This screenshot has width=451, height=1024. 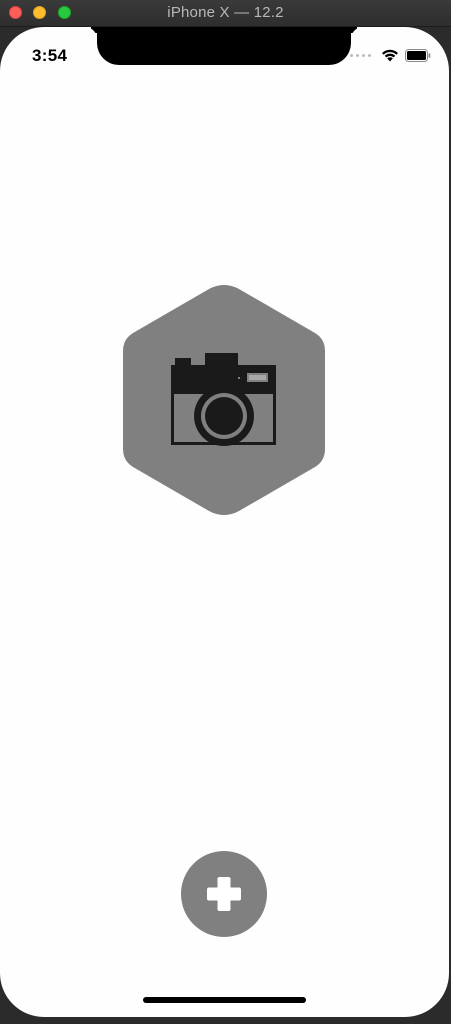 I want to click on photo-placeholder, so click(x=224, y=400).